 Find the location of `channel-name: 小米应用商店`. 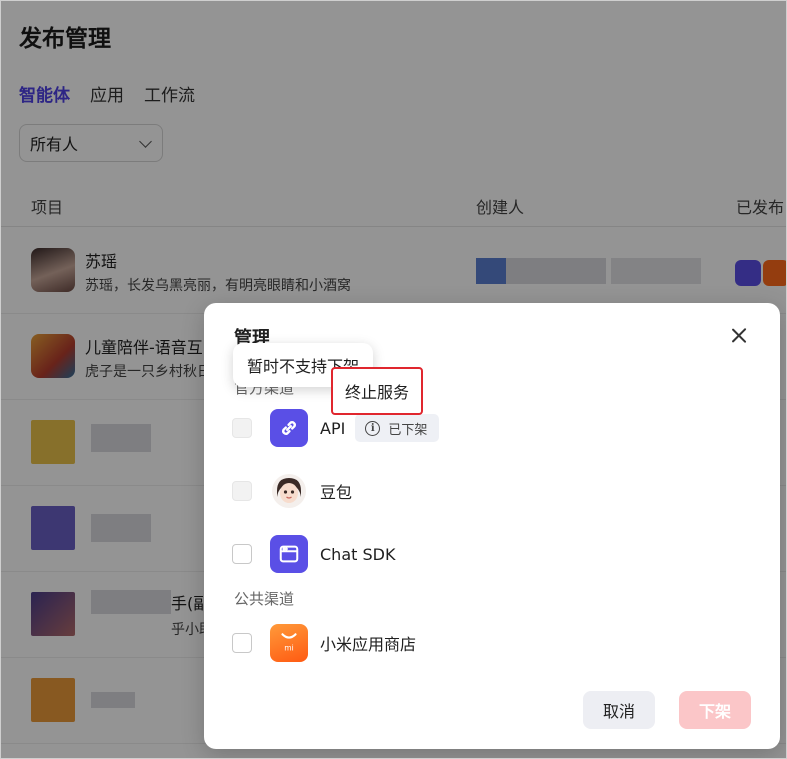

channel-name: 小米应用商店 is located at coordinates (368, 644).